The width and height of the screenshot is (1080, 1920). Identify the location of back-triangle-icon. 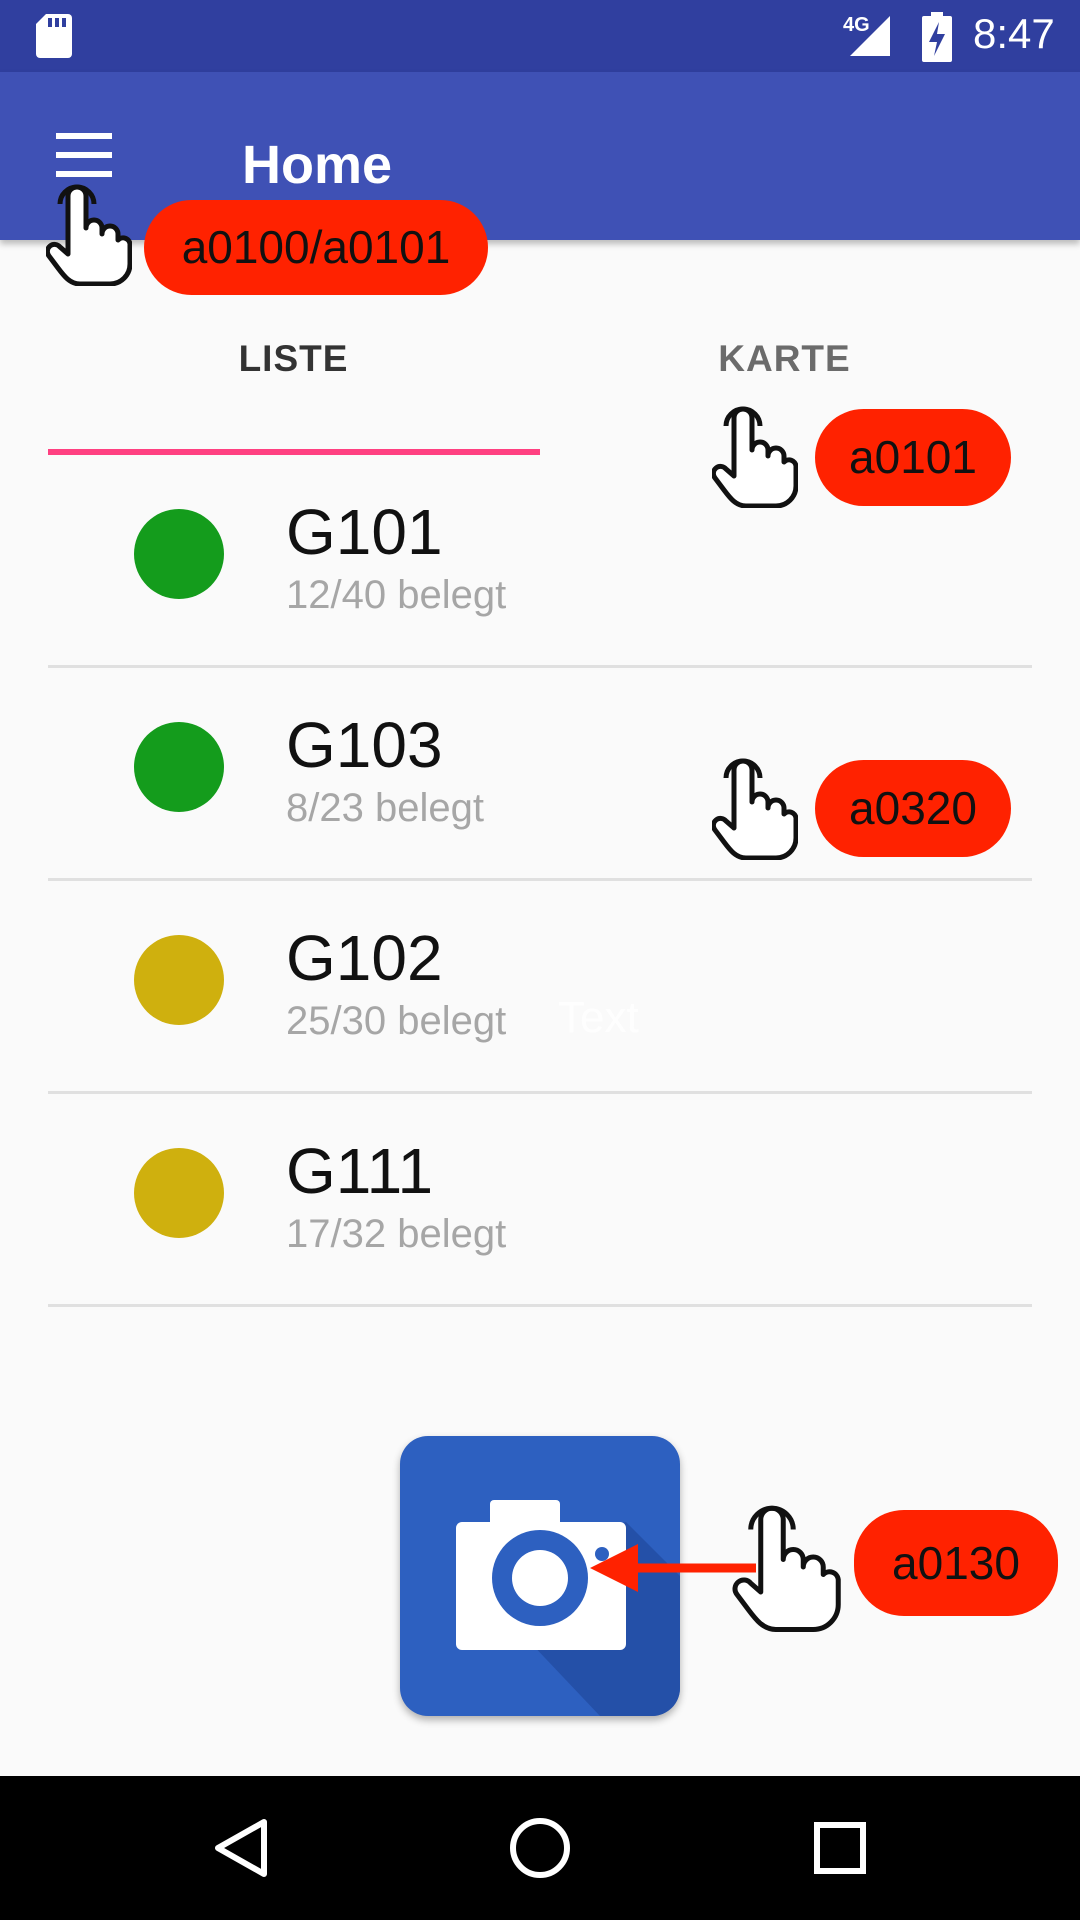
(240, 1848).